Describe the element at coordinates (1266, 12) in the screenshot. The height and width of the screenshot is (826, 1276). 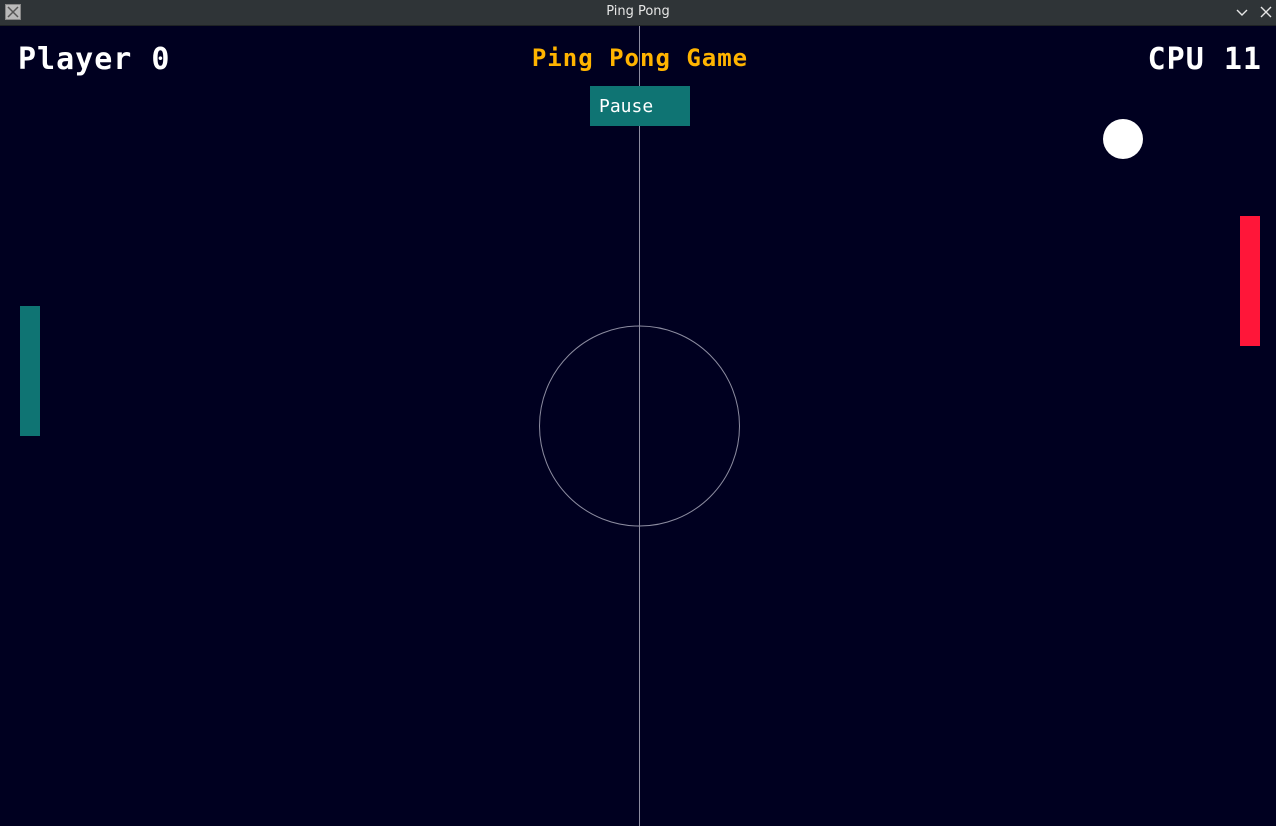
I see `close-icon` at that location.